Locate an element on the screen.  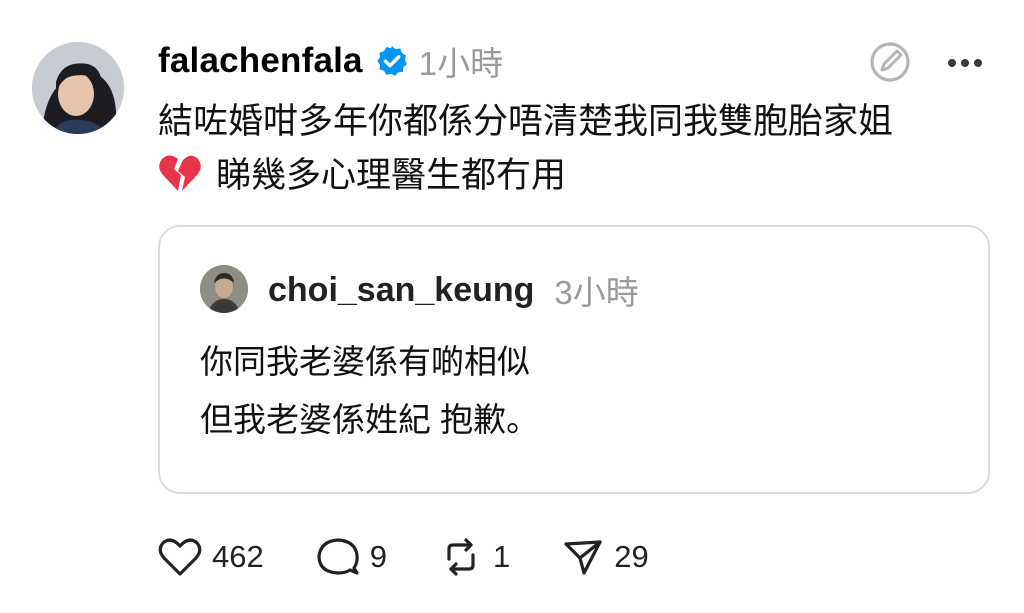
post-header: falachenfala 1小時 is located at coordinates (330, 61).